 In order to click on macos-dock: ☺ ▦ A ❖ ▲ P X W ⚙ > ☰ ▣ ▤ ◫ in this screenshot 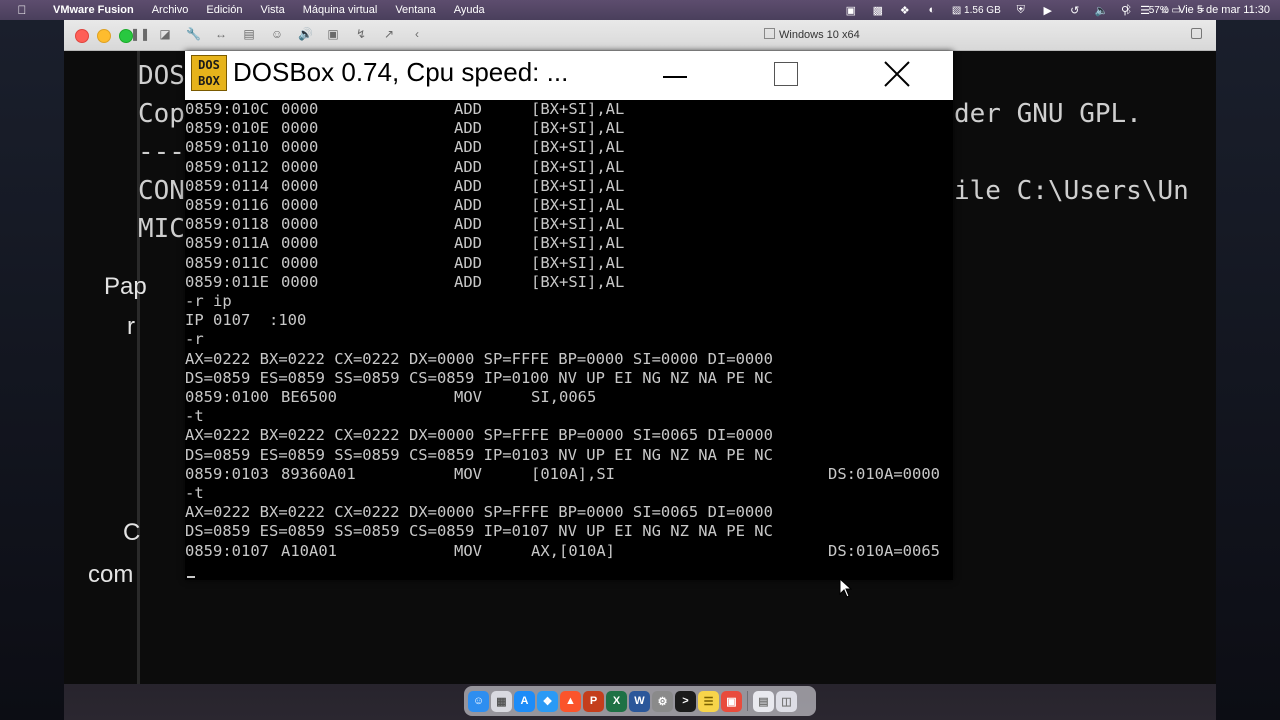, I will do `click(640, 701)`.